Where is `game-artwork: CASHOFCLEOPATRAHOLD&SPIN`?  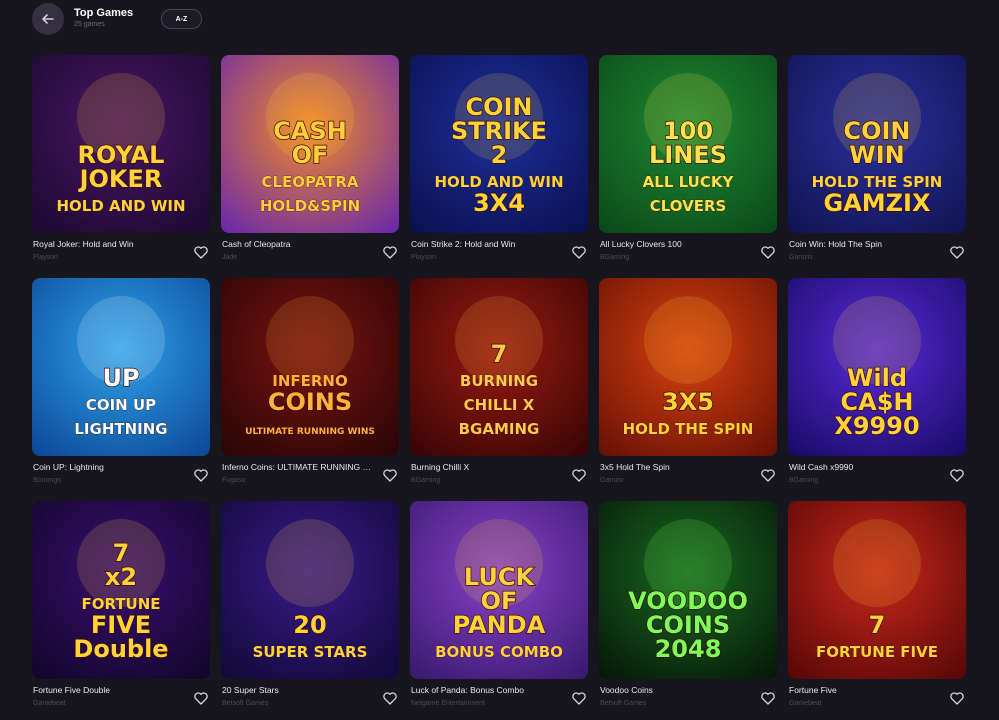 game-artwork: CASHOFCLEOPATRAHOLD&SPIN is located at coordinates (310, 144).